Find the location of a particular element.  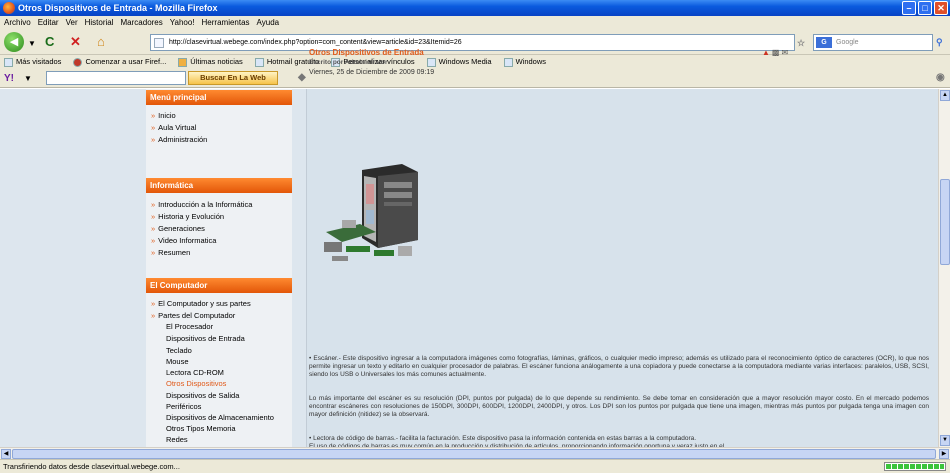

yahoo-toolbar-icon: ◆ is located at coordinates (302, 78).